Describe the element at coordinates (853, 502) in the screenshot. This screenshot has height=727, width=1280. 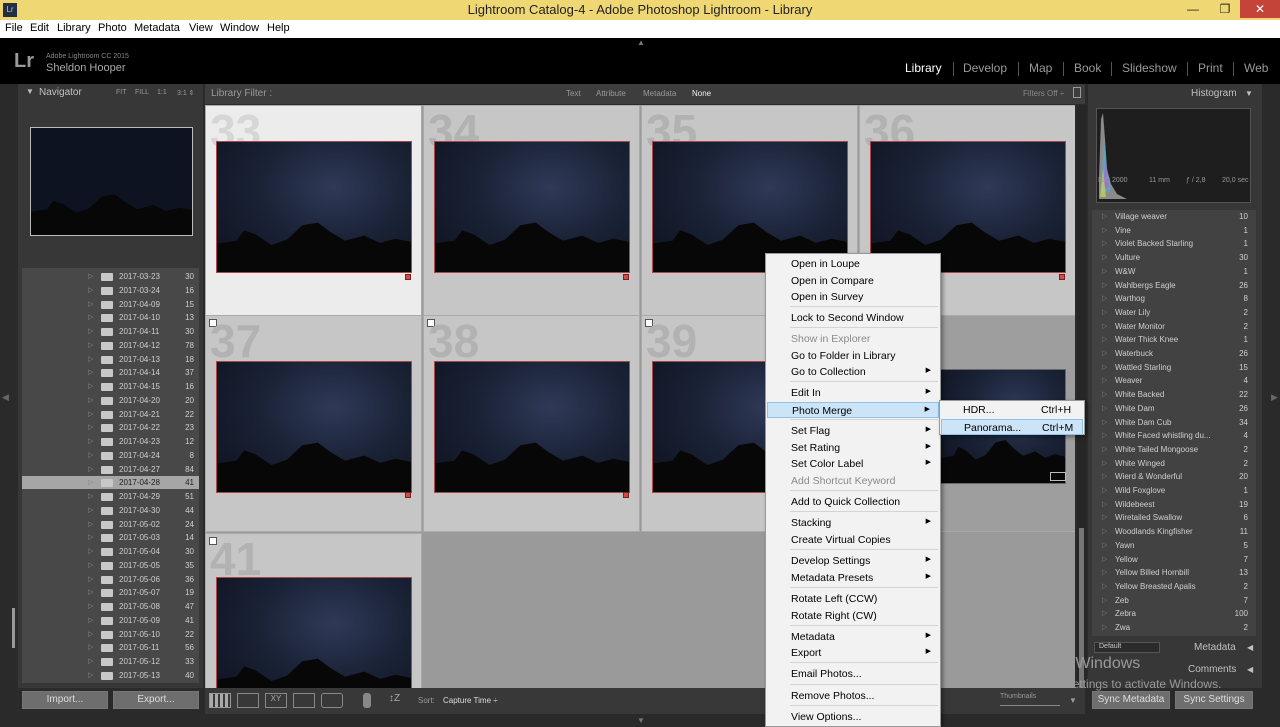
I see `menu-item-add-to-quick-collection: Add to Quick Collection` at that location.